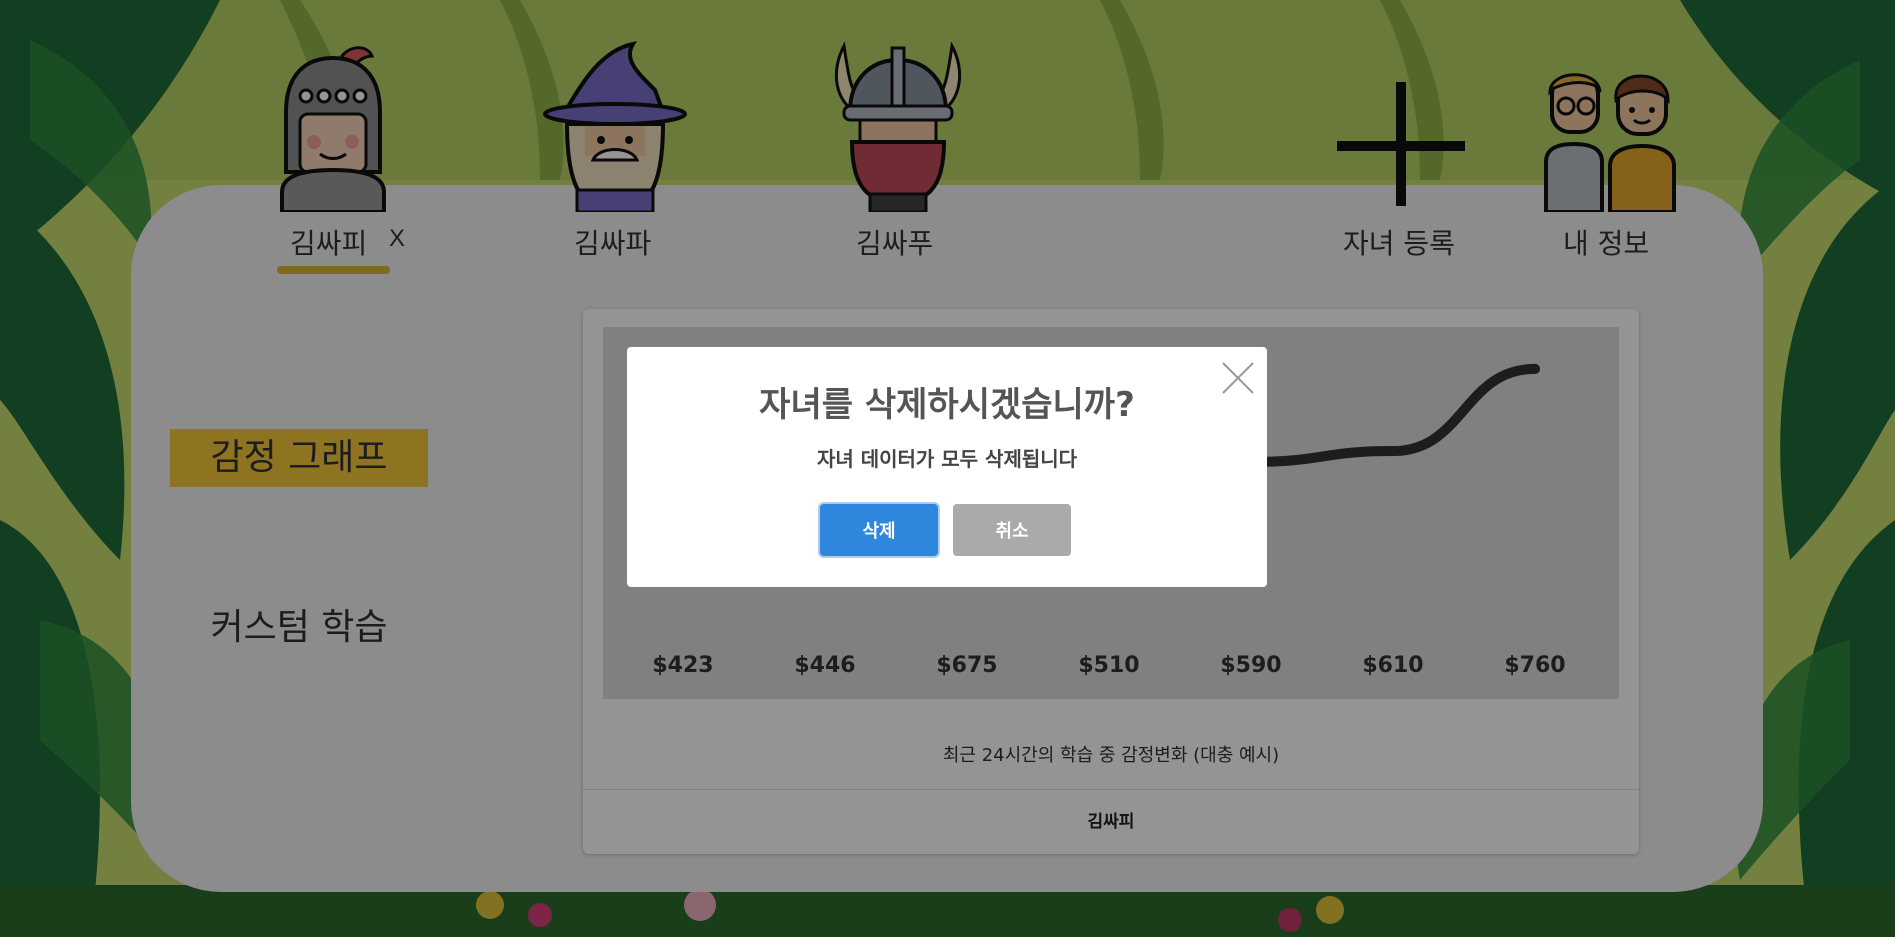  What do you see at coordinates (947, 459) in the screenshot?
I see `modal-message: 자녀 데이터가 모두 삭제됩니다` at bounding box center [947, 459].